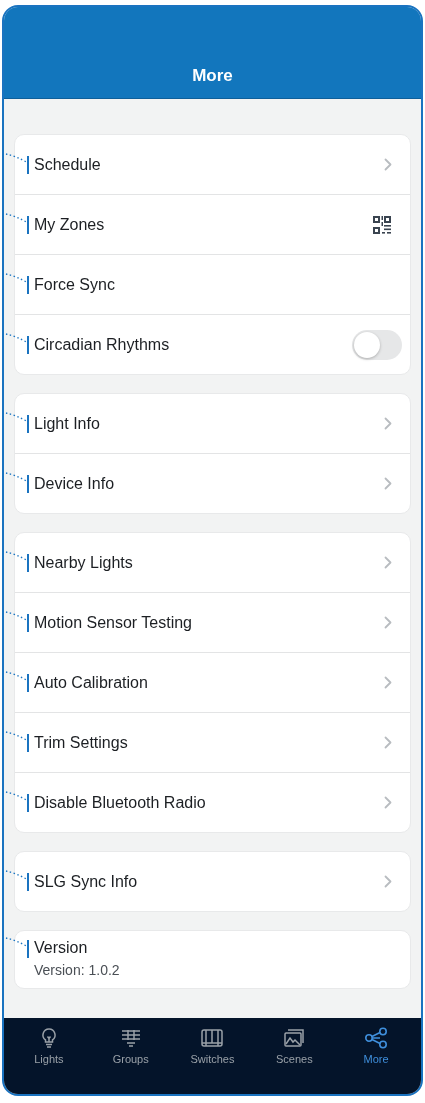 The image size is (425, 1103). What do you see at coordinates (130, 1056) in the screenshot?
I see `tab-item: Groups` at bounding box center [130, 1056].